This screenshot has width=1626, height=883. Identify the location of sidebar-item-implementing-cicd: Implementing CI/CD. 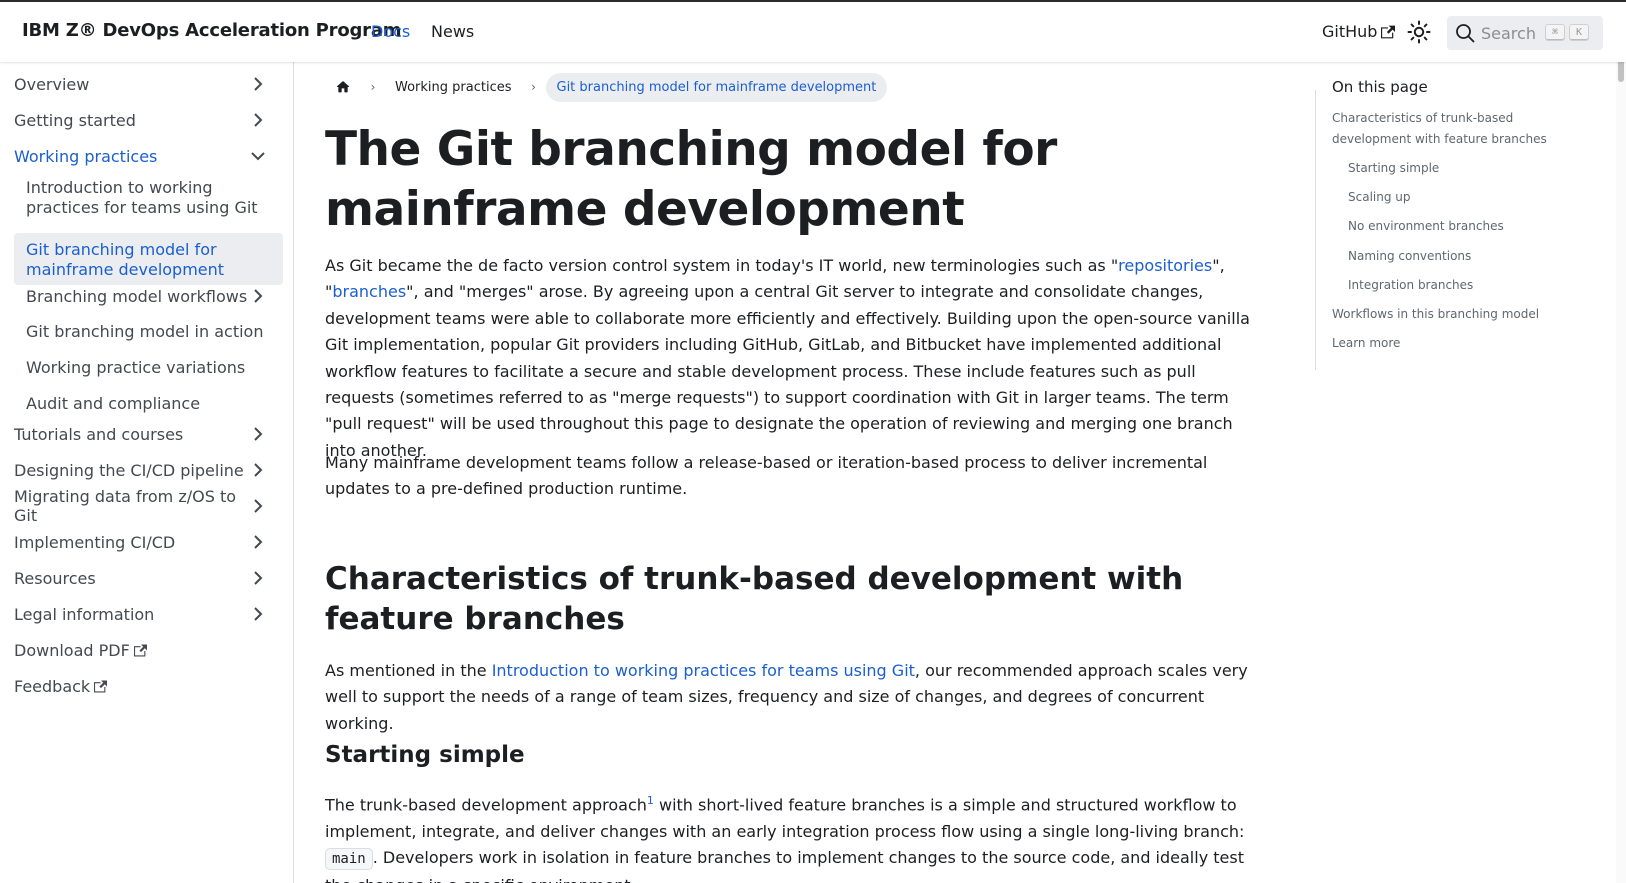
(149, 542).